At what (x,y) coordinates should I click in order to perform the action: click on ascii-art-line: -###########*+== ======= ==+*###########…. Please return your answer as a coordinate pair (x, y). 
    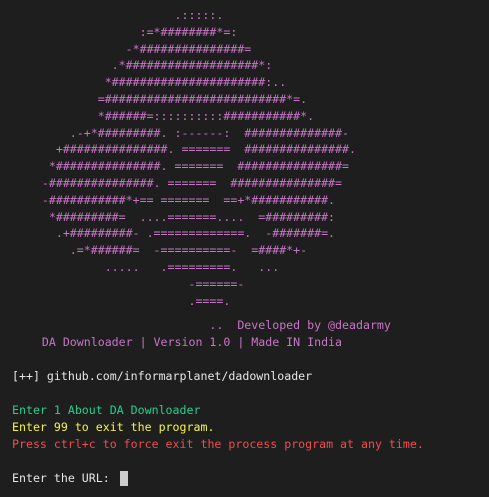
    Looking at the image, I should click on (168, 199).